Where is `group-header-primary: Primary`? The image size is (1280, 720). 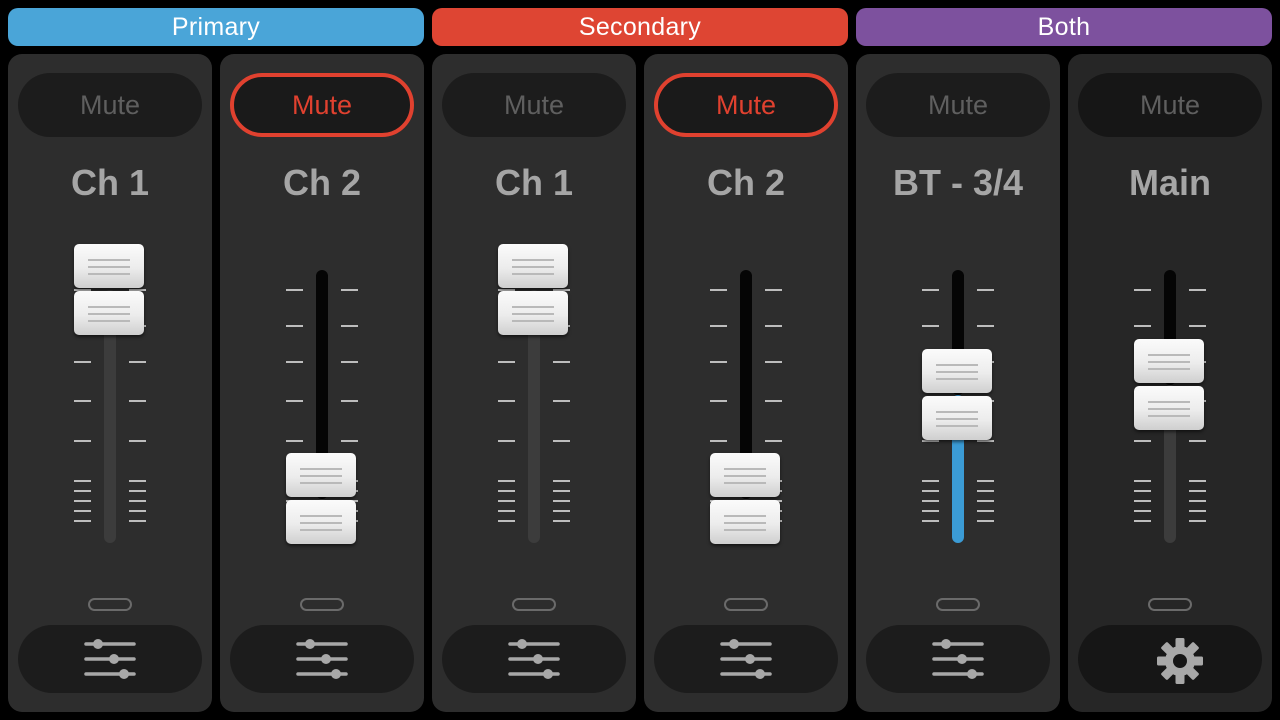 group-header-primary: Primary is located at coordinates (216, 27).